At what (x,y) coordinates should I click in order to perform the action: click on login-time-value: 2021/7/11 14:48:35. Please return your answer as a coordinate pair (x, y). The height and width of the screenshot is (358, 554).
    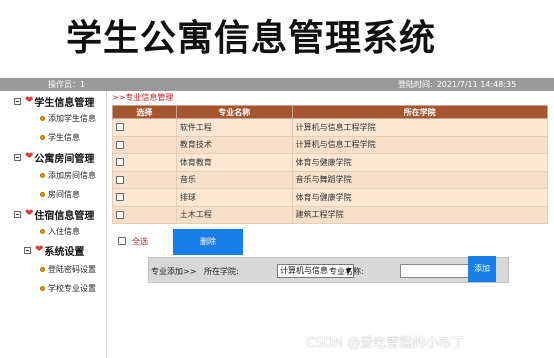
    Looking at the image, I should click on (476, 84).